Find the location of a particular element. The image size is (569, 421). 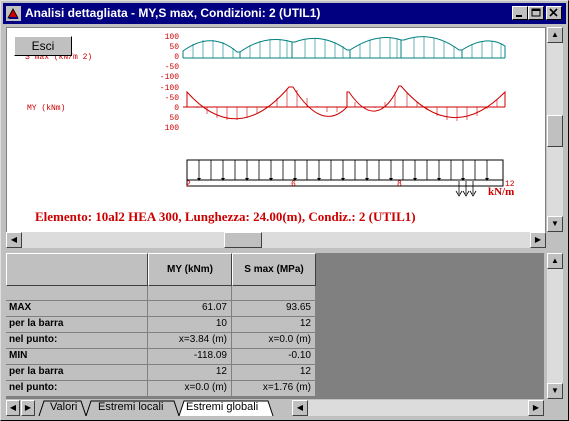

tab-scroll-left-button: ◀ is located at coordinates (13, 408).